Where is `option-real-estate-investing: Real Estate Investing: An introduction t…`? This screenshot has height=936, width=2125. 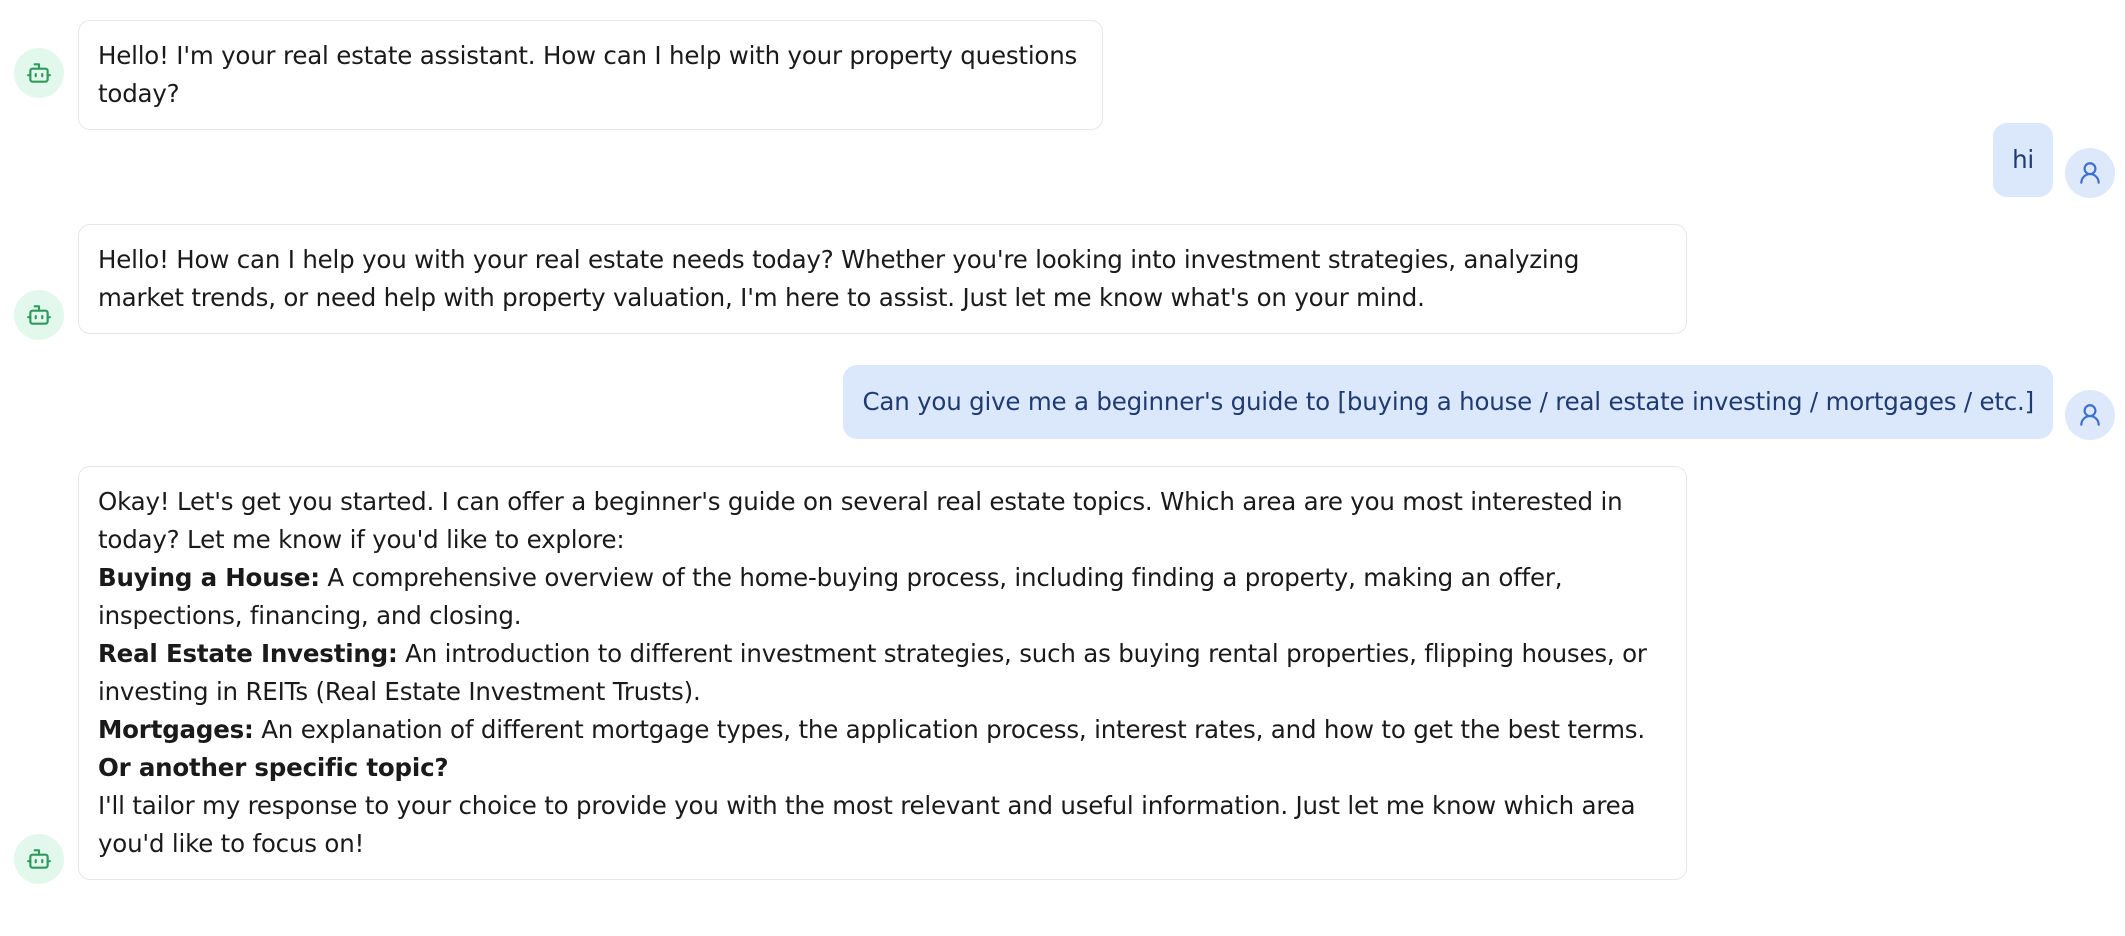 option-real-estate-investing: Real Estate Investing: An introduction t… is located at coordinates (882, 673).